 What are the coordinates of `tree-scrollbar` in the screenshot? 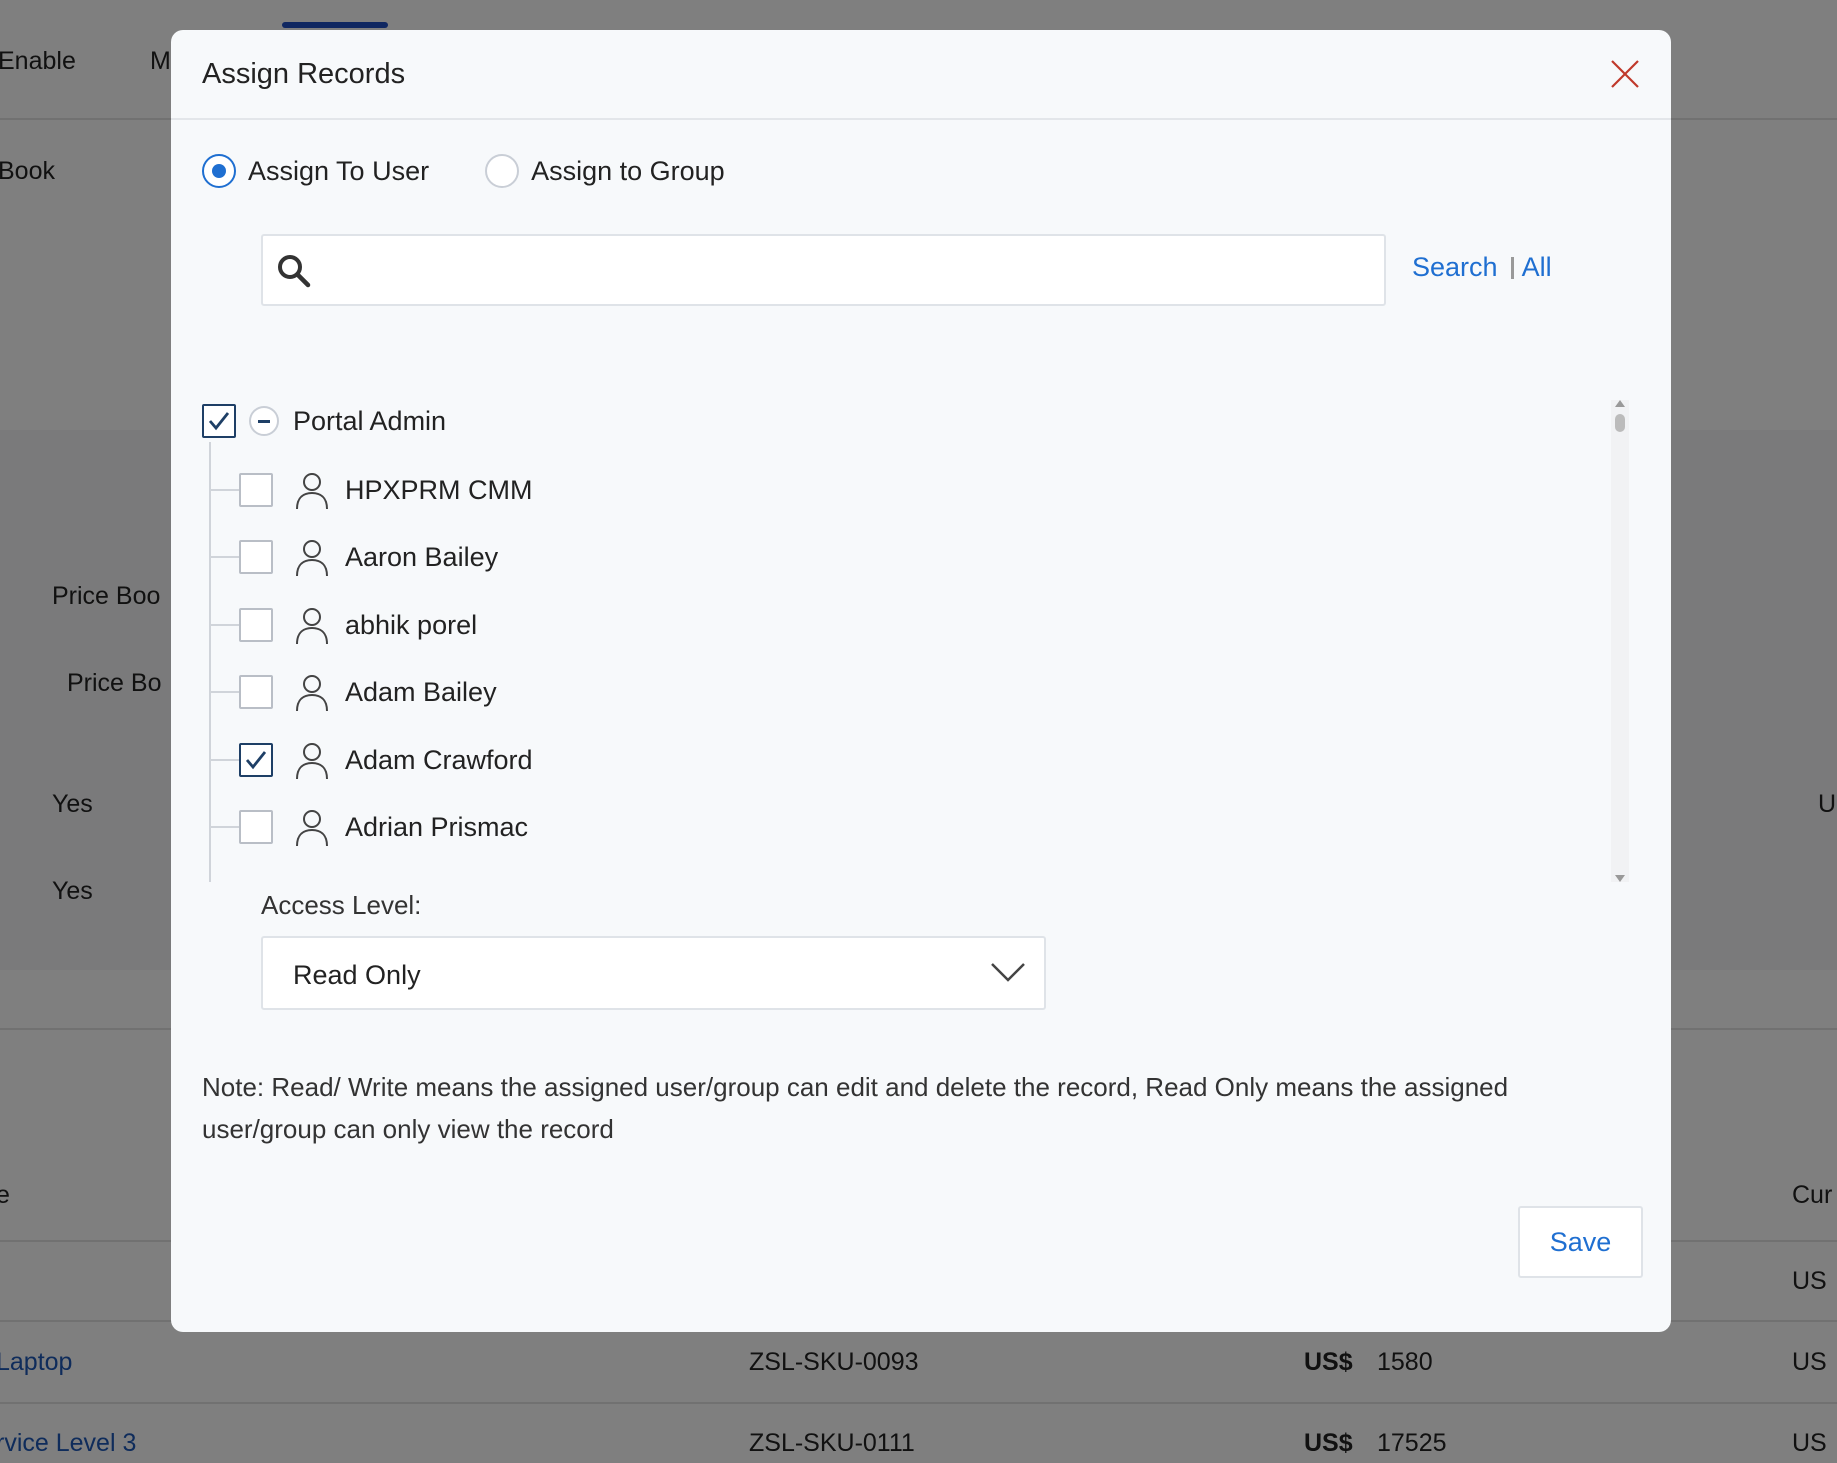 It's located at (1620, 641).